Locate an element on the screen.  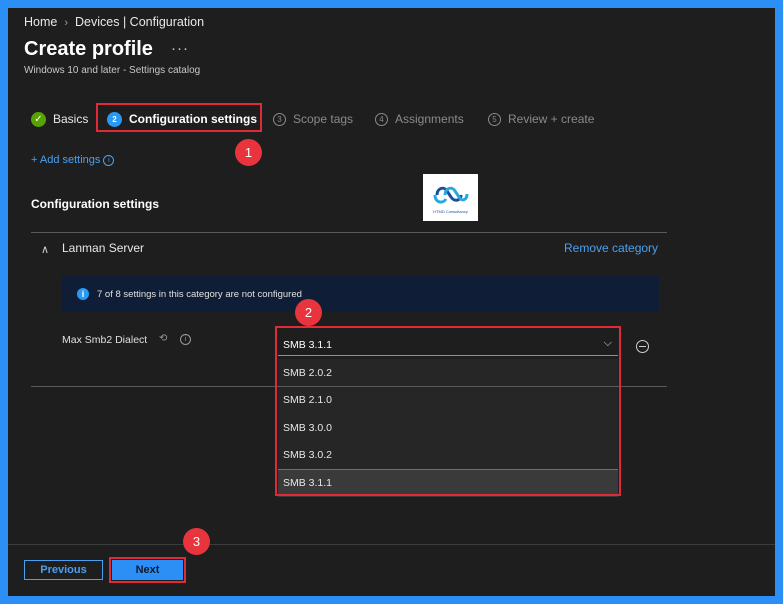
annotation-badge-2: 2 is located at coordinates (308, 312).